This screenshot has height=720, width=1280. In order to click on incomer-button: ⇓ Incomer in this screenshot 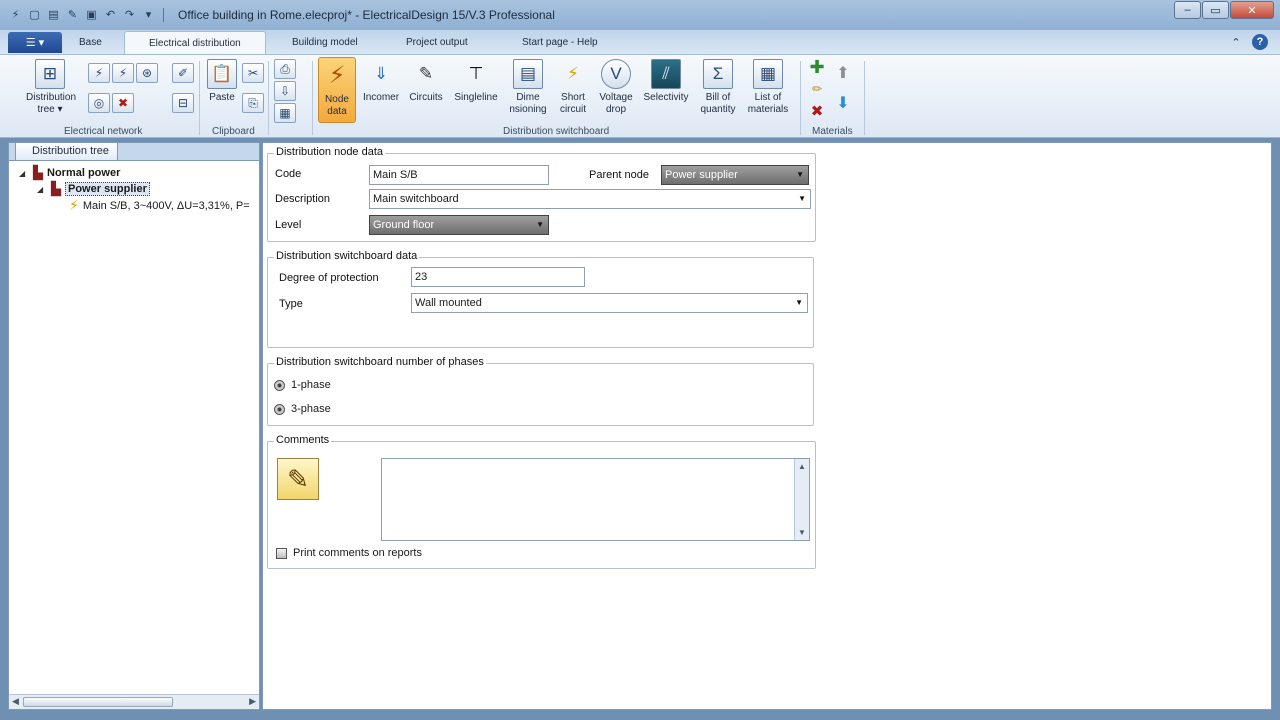, I will do `click(381, 81)`.